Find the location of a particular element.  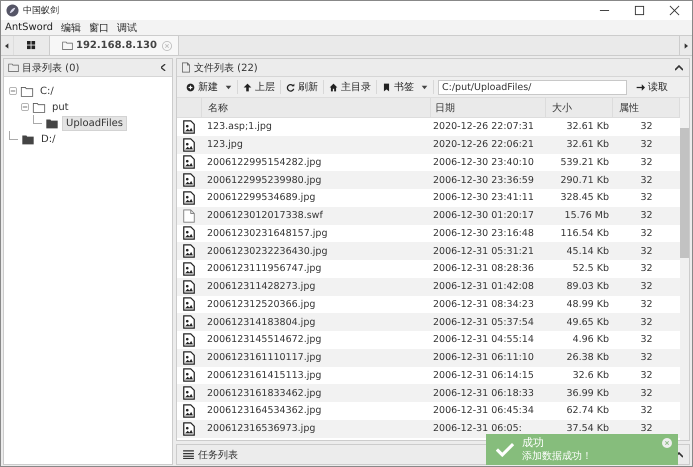

scroll-left-icon is located at coordinates (7, 45).